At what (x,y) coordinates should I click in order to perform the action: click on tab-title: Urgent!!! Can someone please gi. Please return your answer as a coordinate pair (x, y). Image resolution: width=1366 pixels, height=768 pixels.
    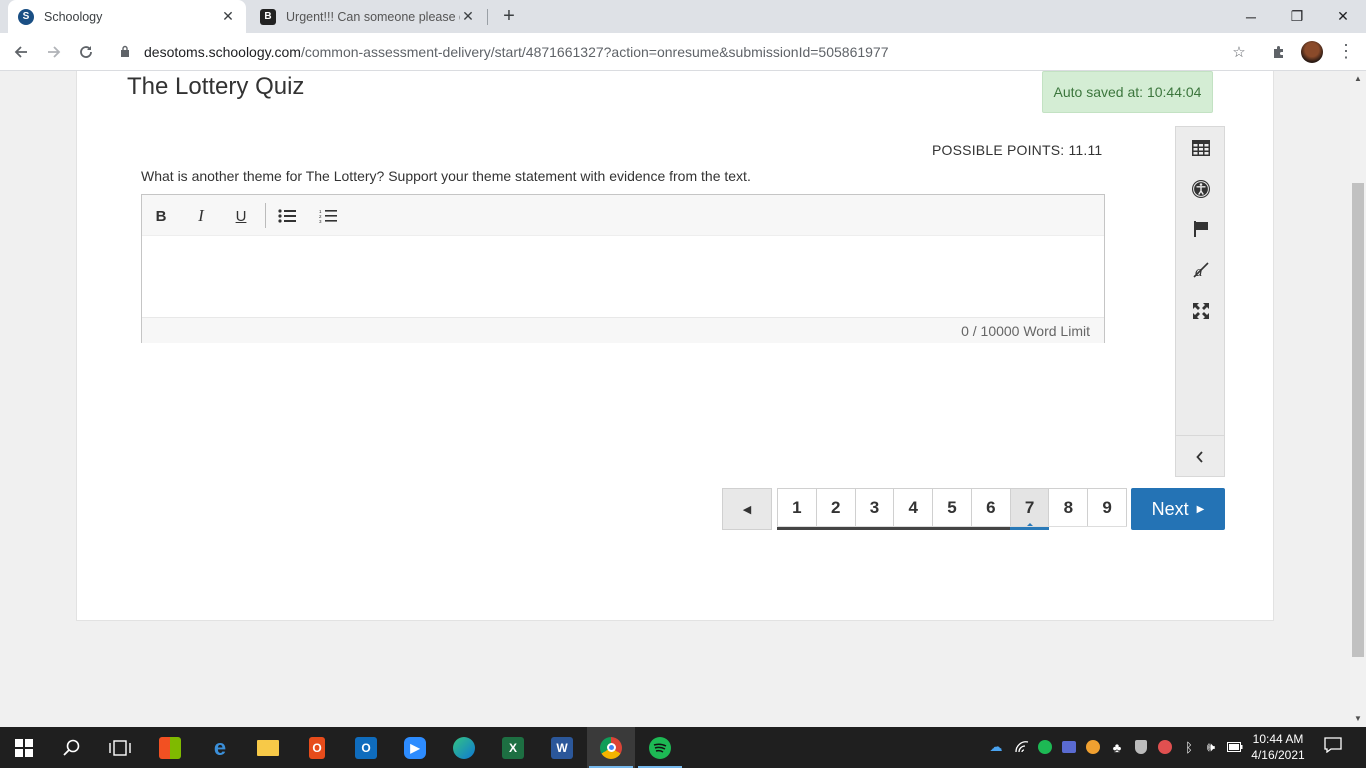
    Looking at the image, I should click on (373, 16).